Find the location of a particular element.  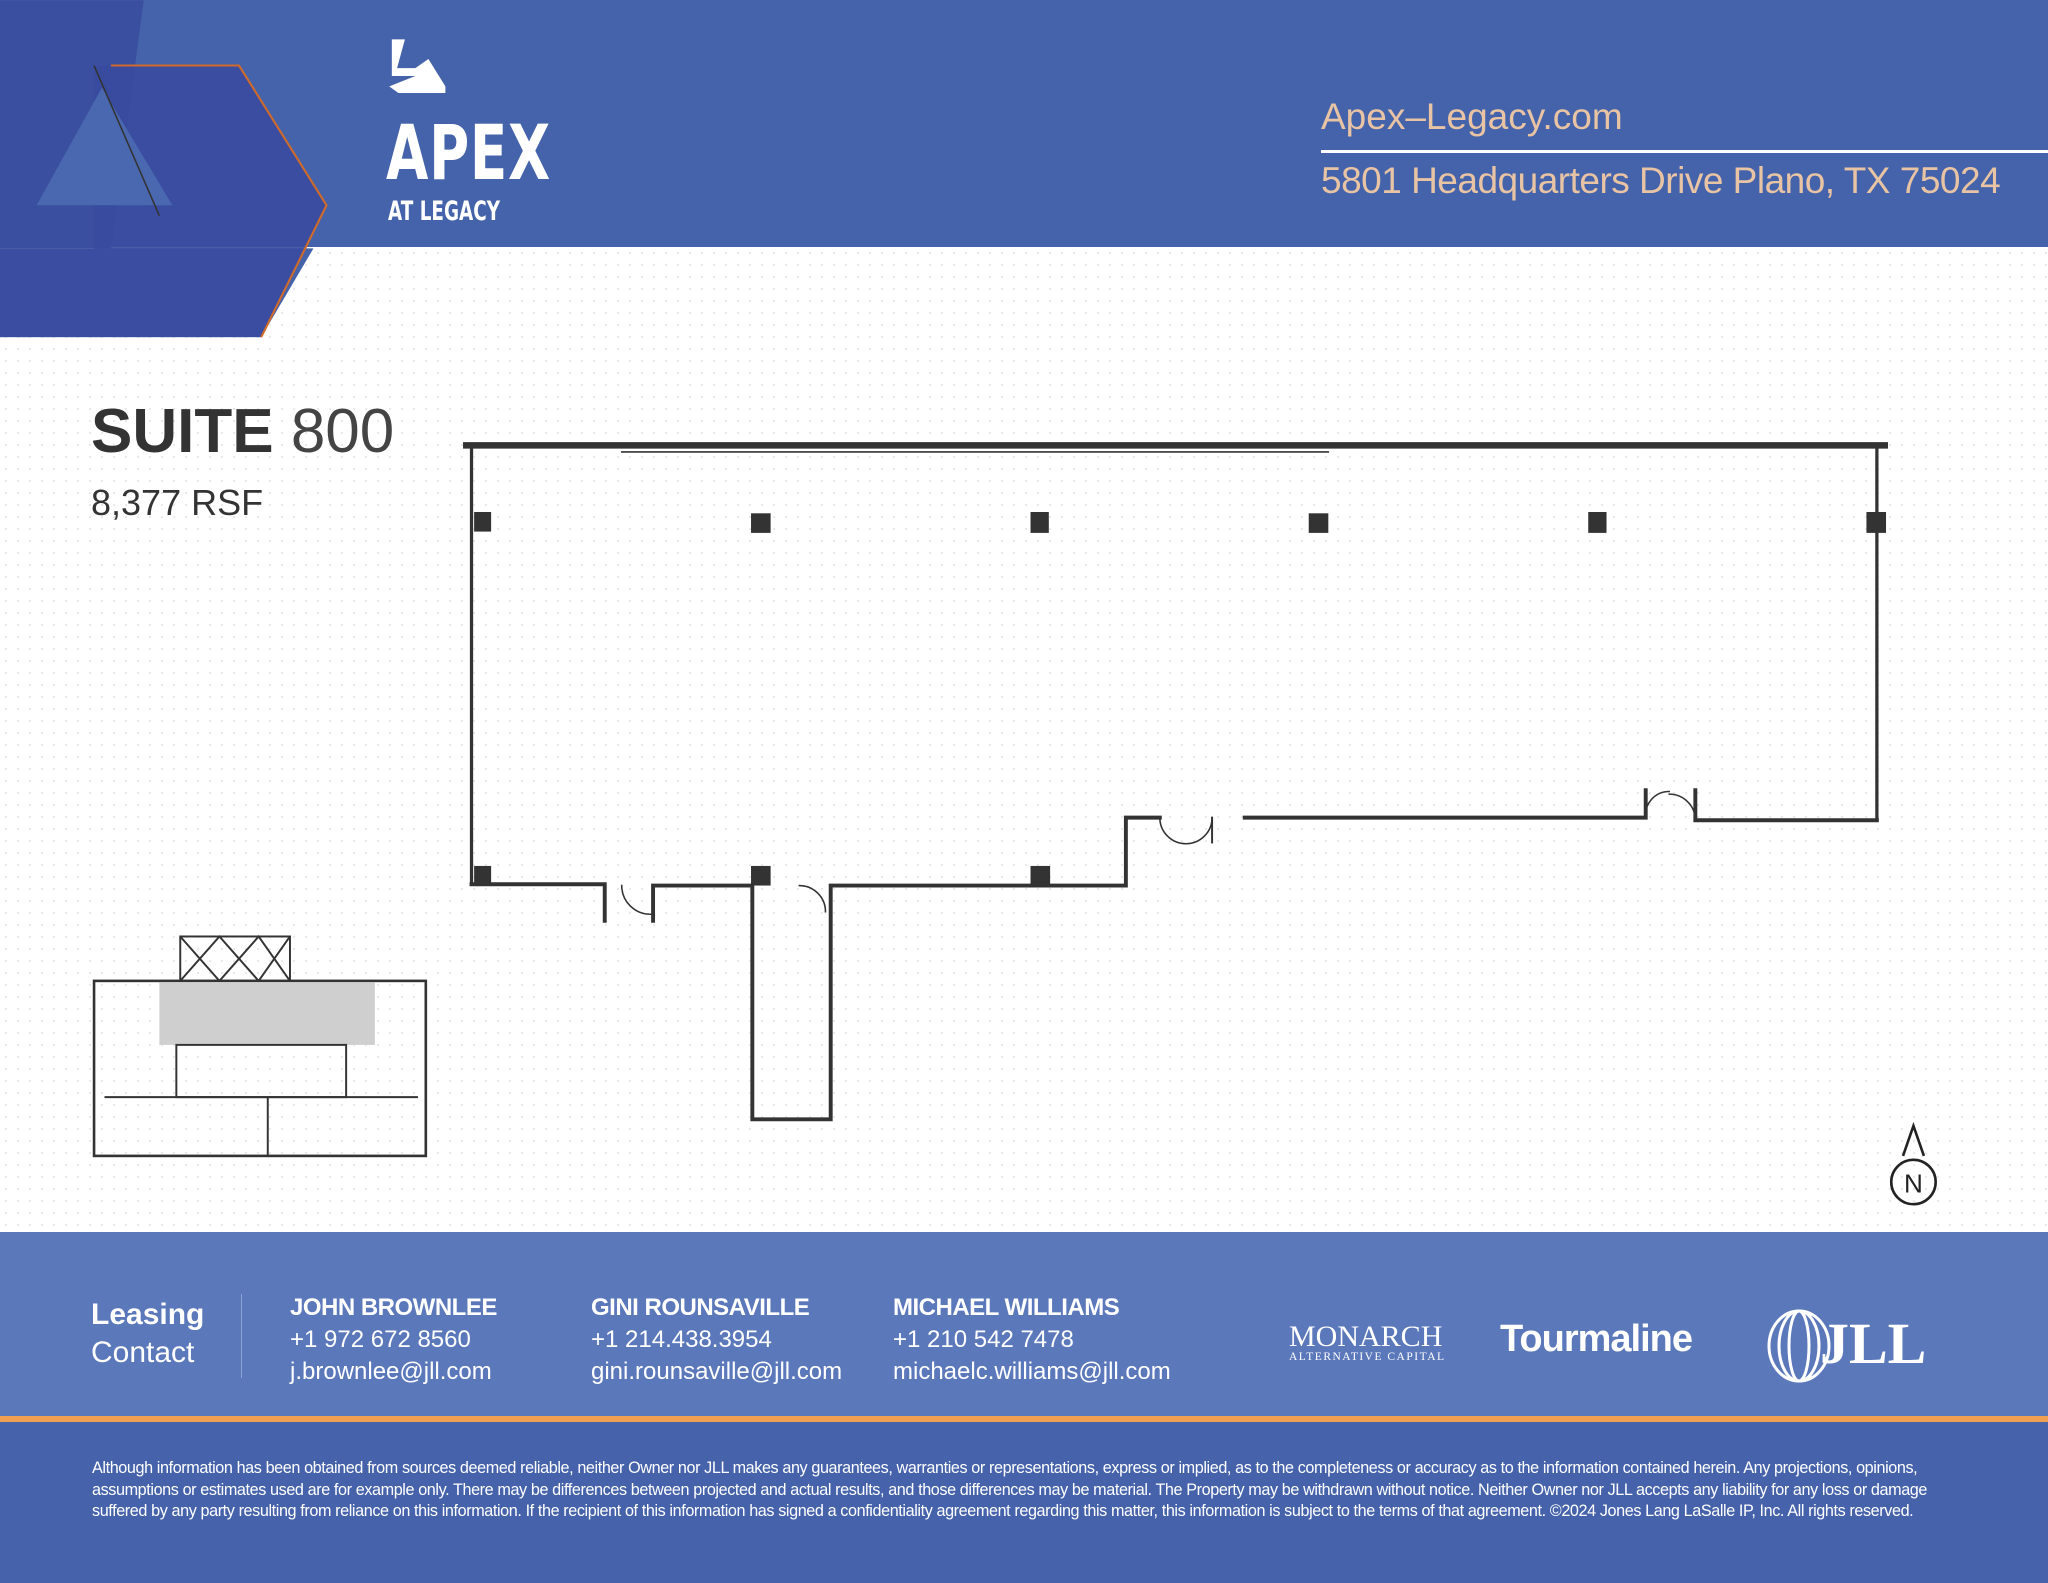

leasing-heading: Leasing is located at coordinates (148, 1314).